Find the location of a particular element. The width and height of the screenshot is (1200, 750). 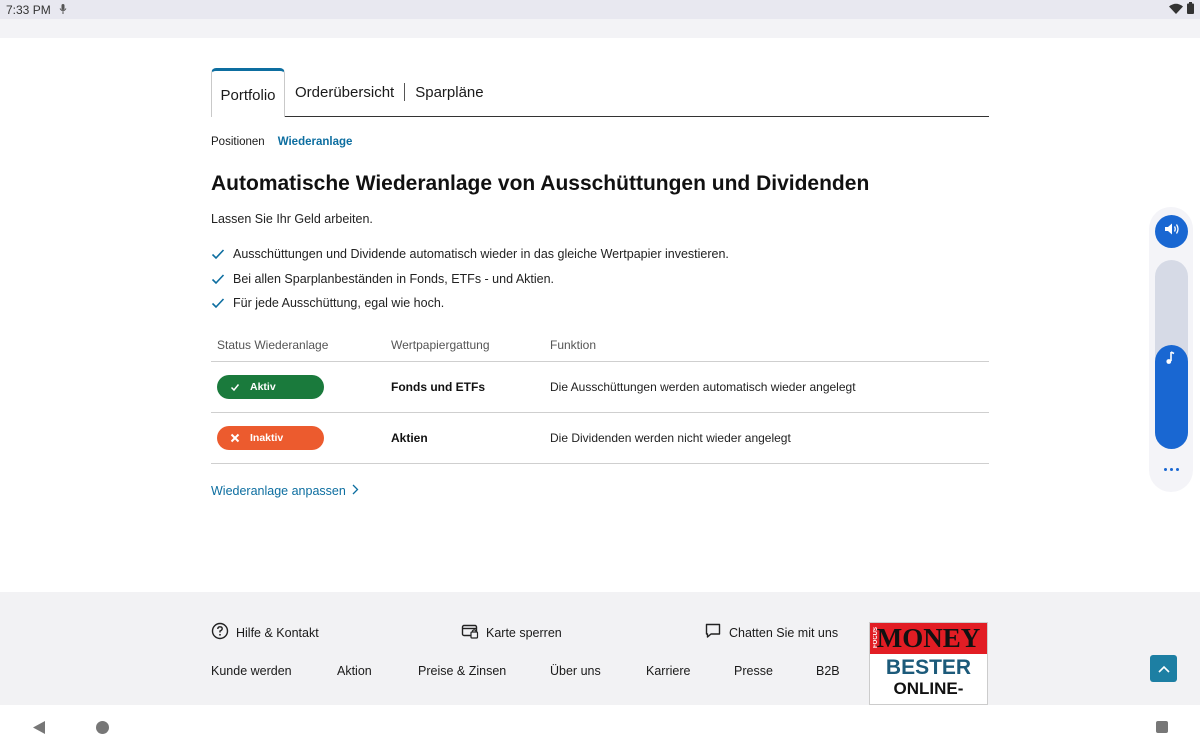

award-line-1: BESTER is located at coordinates (928, 667).